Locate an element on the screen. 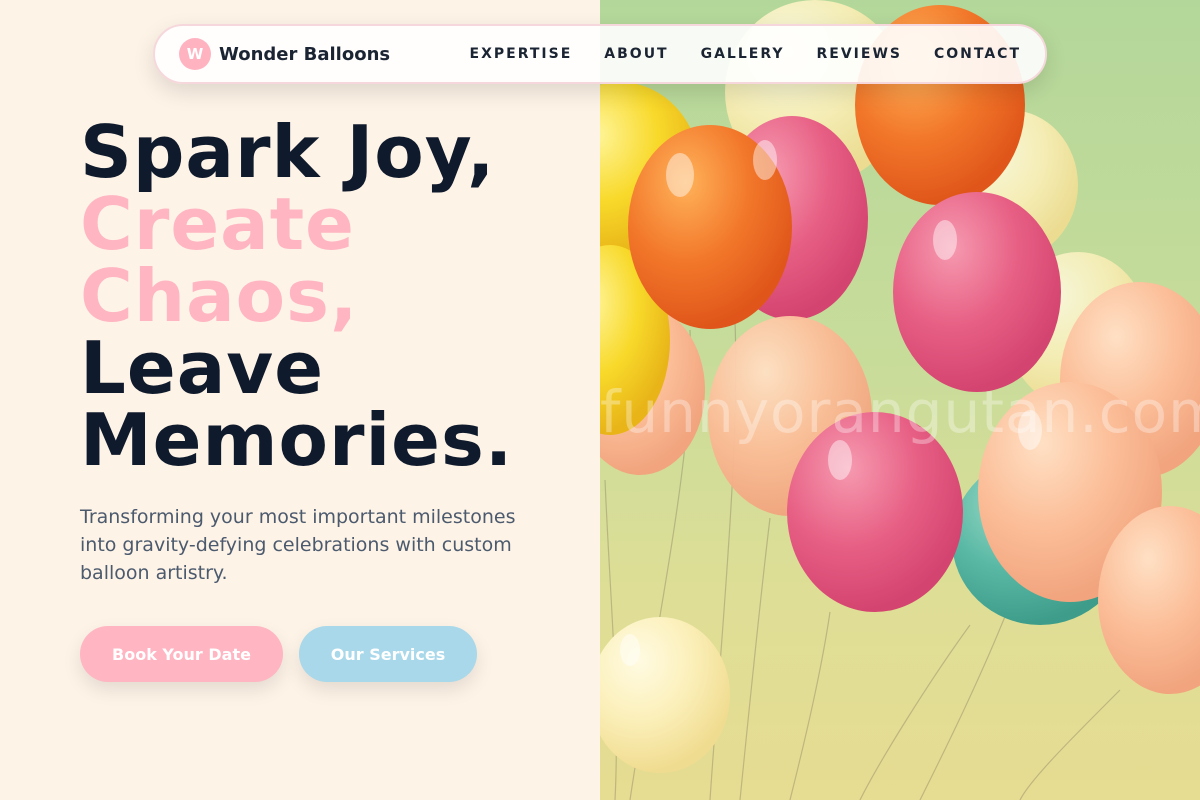 This screenshot has height=800, width=1200. nav-links: EXPERTISE ABOUT GALLERY REVIEWS CONTACT is located at coordinates (745, 54).